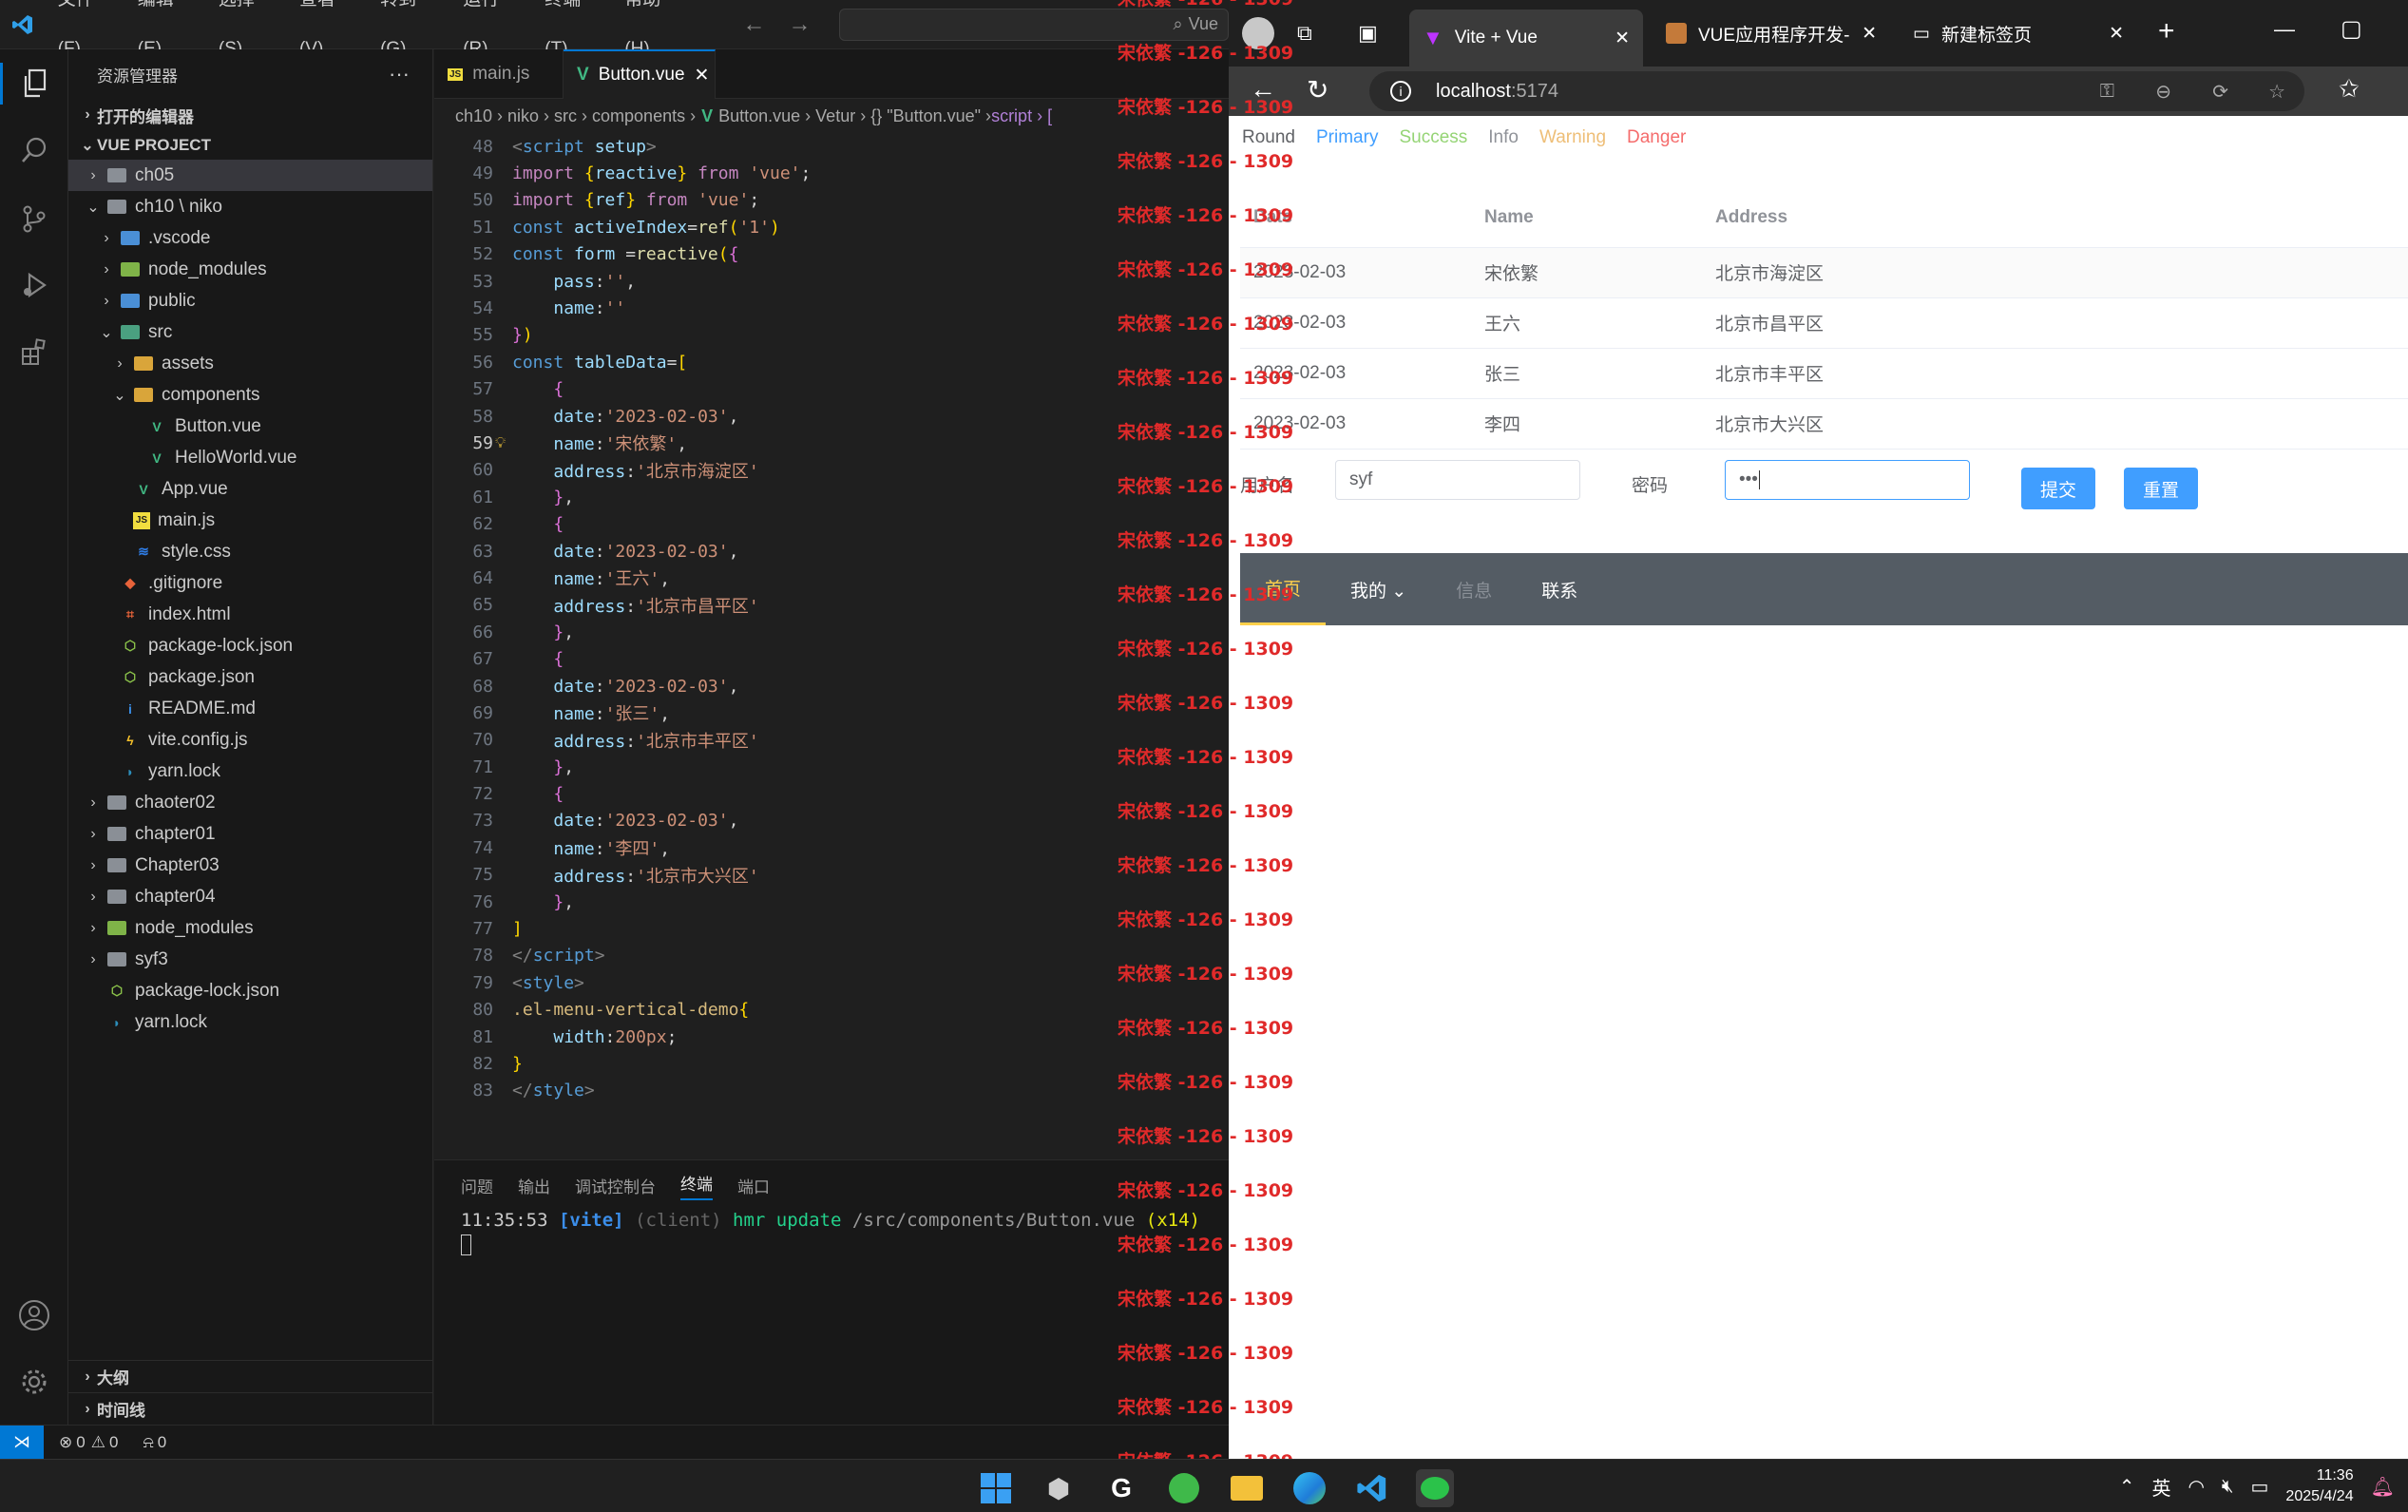 The image size is (2408, 1512). What do you see at coordinates (250, 300) in the screenshot?
I see `tree-item: › public` at bounding box center [250, 300].